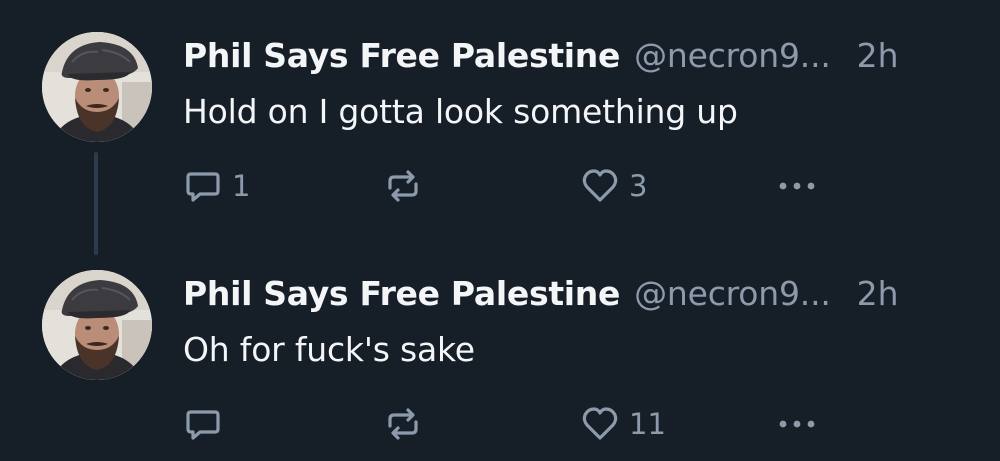  I want to click on like-button: 11, so click(623, 424).